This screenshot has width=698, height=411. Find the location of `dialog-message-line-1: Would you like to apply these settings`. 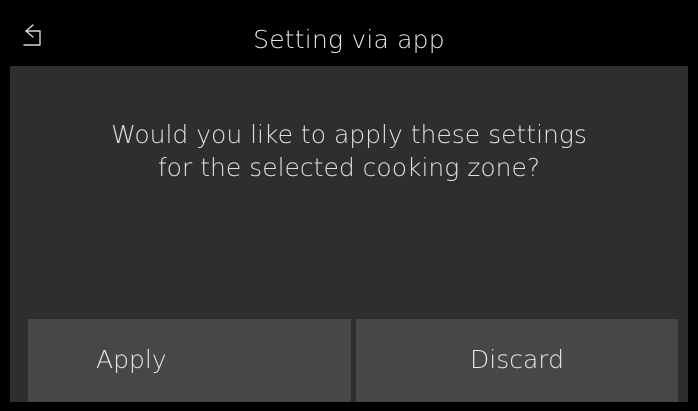

dialog-message-line-1: Would you like to apply these settings is located at coordinates (349, 134).